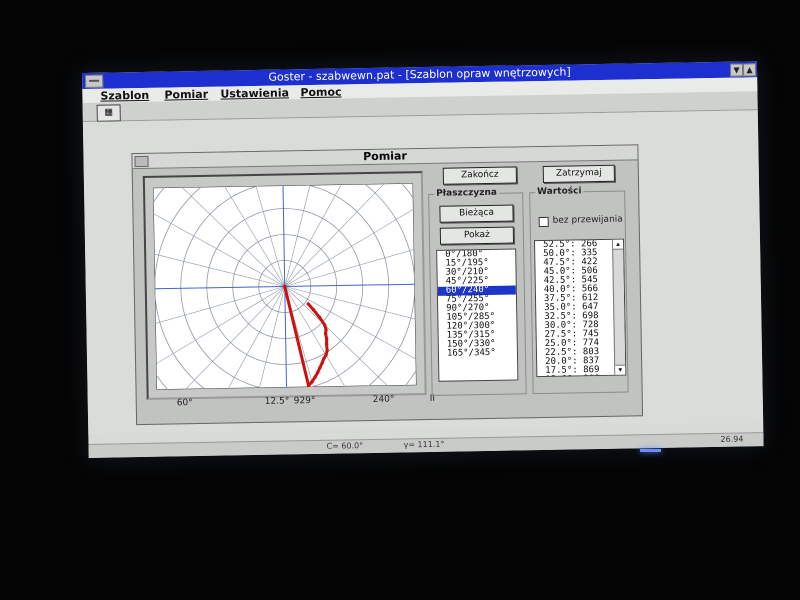 The height and width of the screenshot is (600, 800). I want to click on plane-list-item: 165°/345°, so click(478, 353).